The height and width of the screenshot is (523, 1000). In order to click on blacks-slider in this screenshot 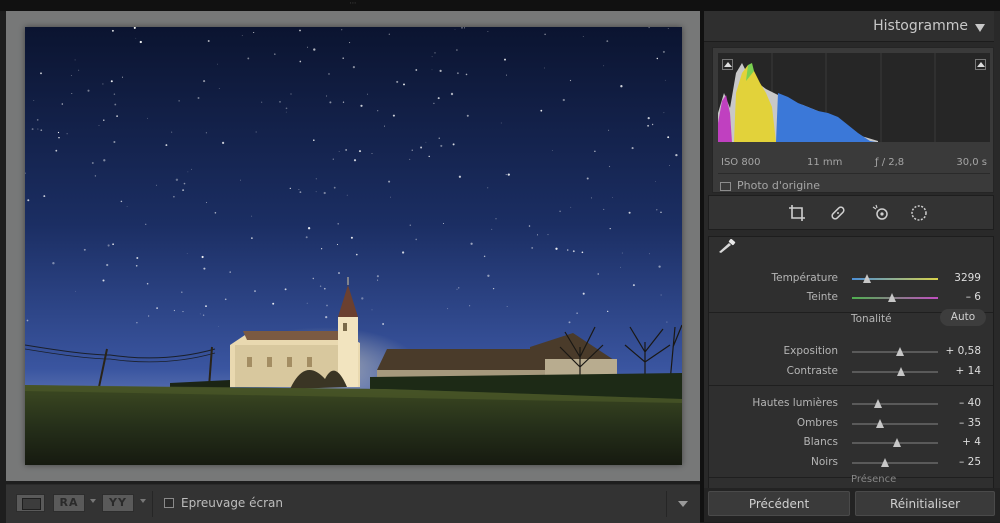, I will do `click(895, 462)`.